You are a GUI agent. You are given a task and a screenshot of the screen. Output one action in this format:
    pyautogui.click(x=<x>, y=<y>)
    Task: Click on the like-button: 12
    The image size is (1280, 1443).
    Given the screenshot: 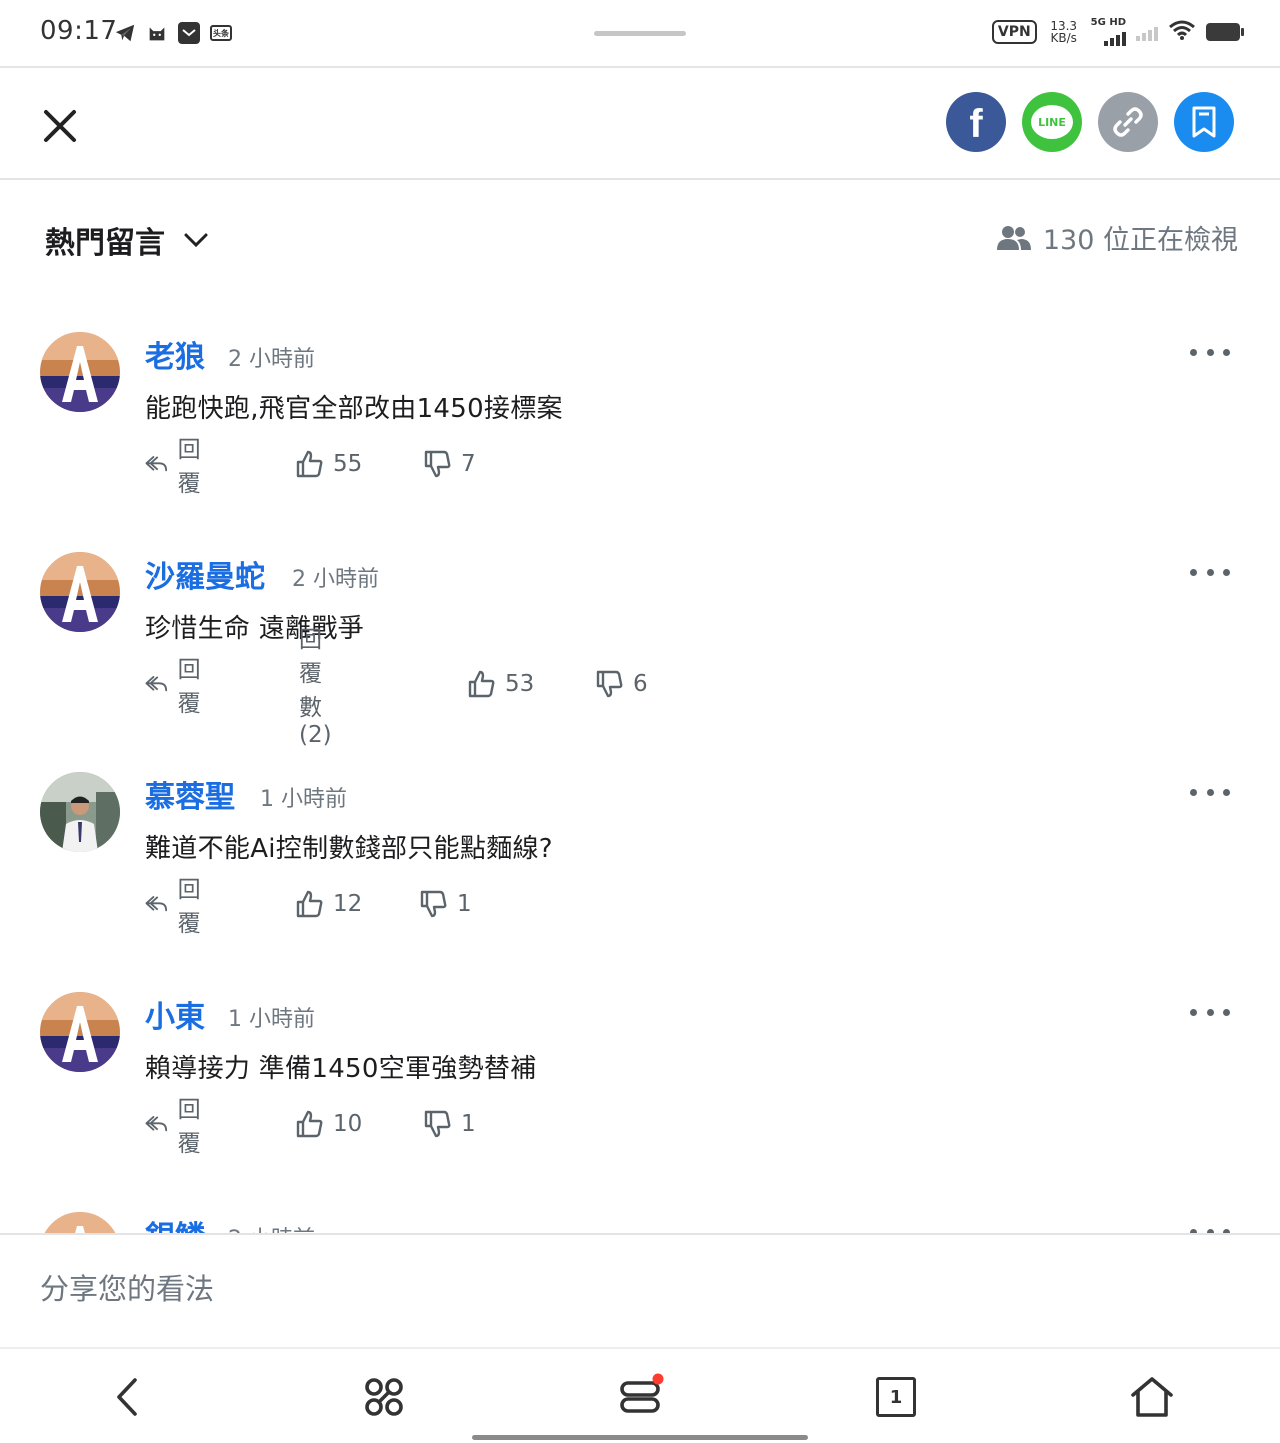 What is the action you would take?
    pyautogui.click(x=328, y=904)
    